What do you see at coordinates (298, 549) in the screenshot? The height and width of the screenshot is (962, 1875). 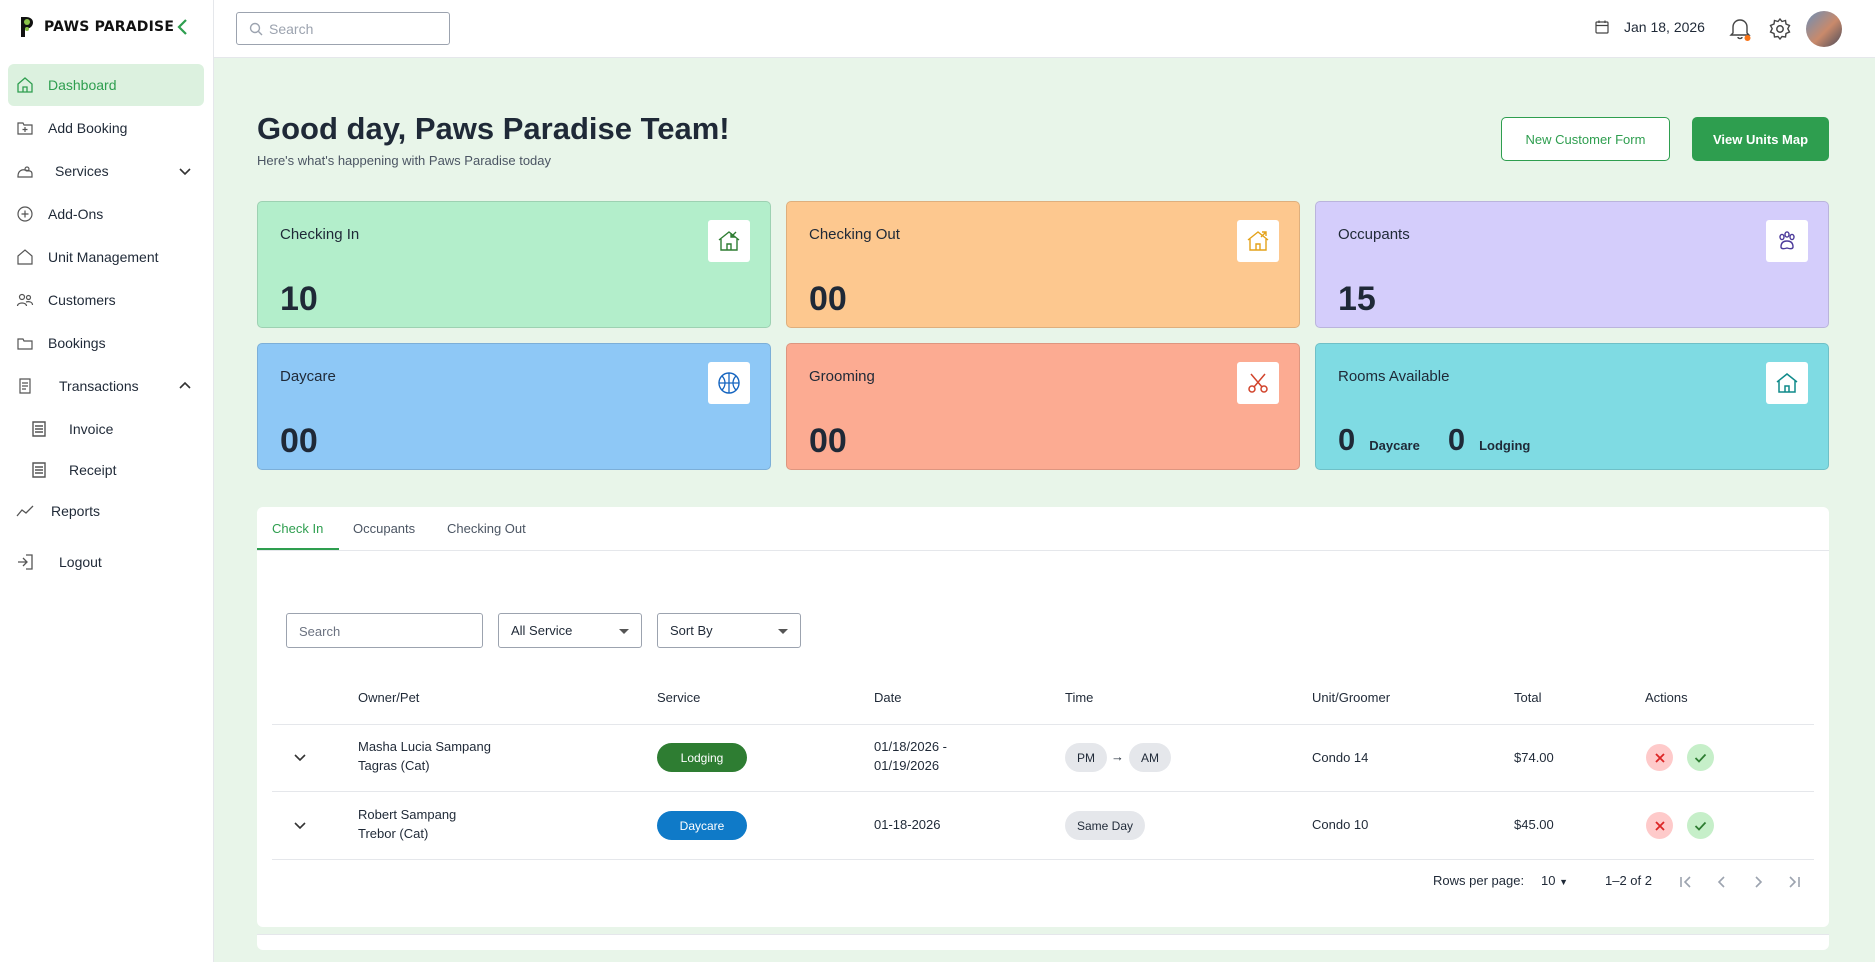 I see `active-tab-indicator` at bounding box center [298, 549].